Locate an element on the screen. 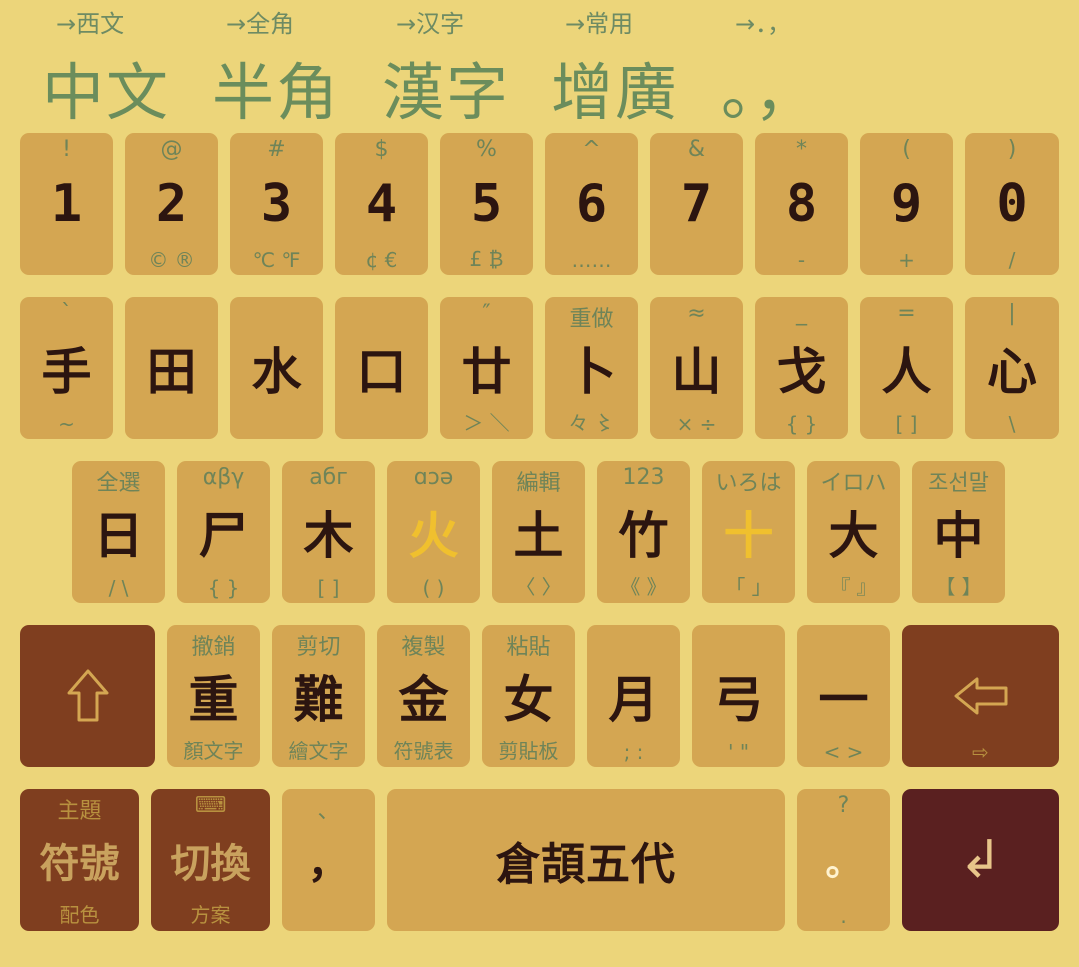  key-top-hint: ≈ is located at coordinates (696, 313).